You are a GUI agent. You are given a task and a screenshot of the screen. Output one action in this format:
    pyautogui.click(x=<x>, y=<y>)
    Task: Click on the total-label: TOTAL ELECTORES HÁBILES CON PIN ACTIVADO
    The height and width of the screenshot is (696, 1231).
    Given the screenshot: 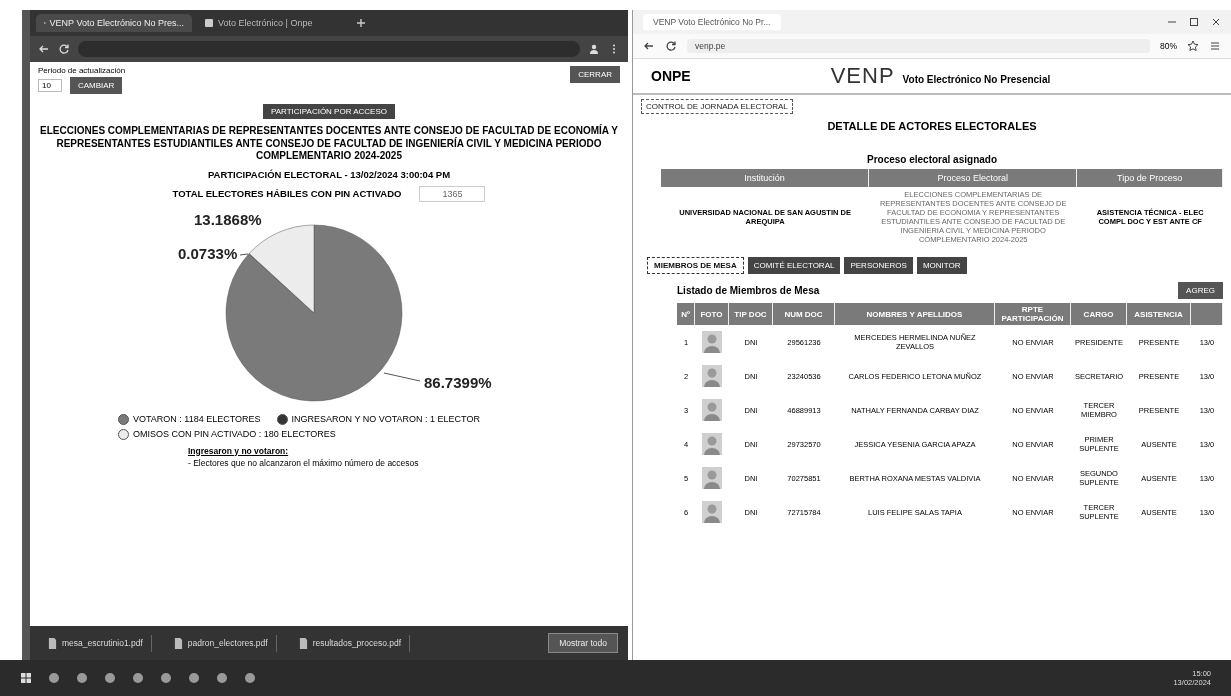 What is the action you would take?
    pyautogui.click(x=287, y=193)
    